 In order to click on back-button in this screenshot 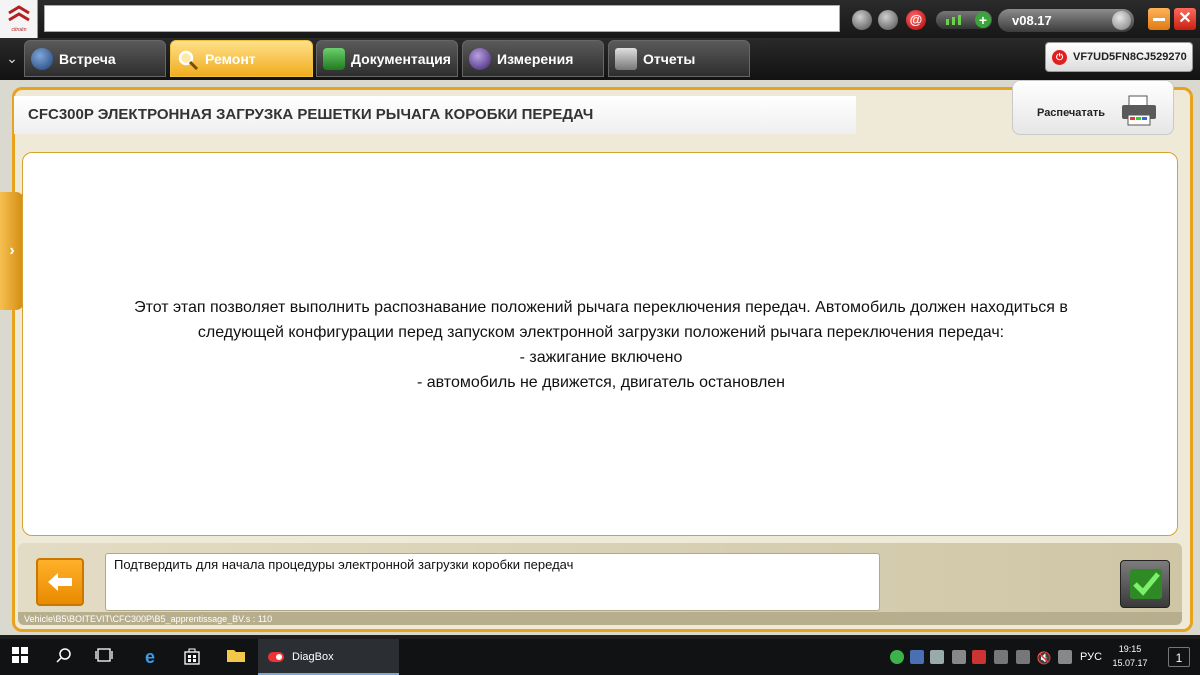, I will do `click(60, 582)`.